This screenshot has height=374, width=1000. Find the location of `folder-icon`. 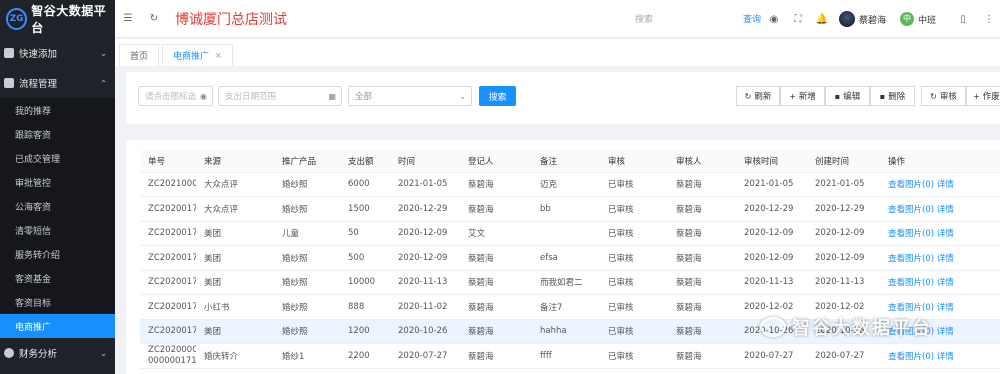

folder-icon is located at coordinates (9, 83).